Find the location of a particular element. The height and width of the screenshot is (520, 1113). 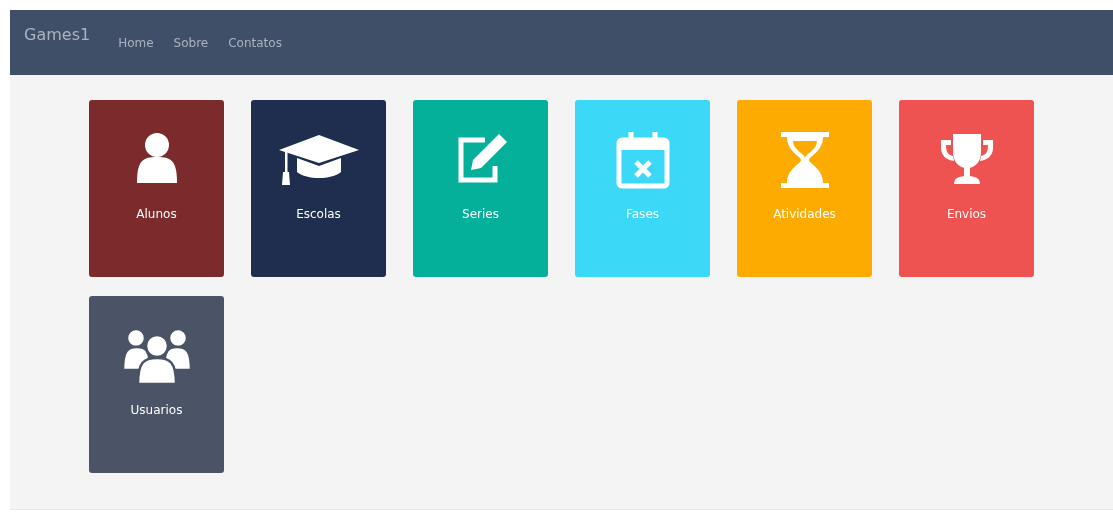

menu-tile: Alunos is located at coordinates (156, 188).